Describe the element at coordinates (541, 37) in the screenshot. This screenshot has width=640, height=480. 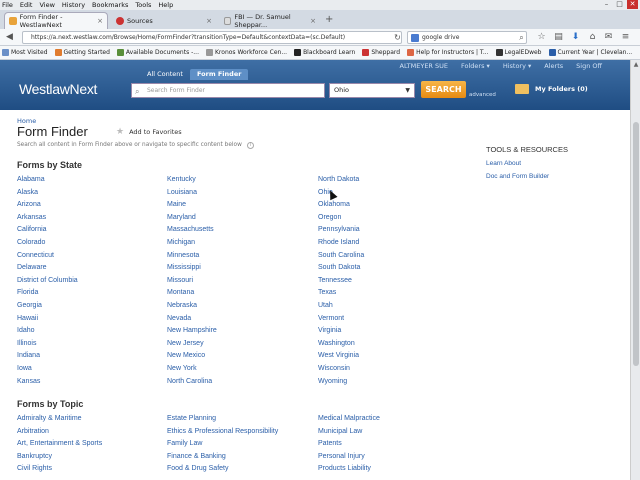
I see `star-icon: ☆` at that location.